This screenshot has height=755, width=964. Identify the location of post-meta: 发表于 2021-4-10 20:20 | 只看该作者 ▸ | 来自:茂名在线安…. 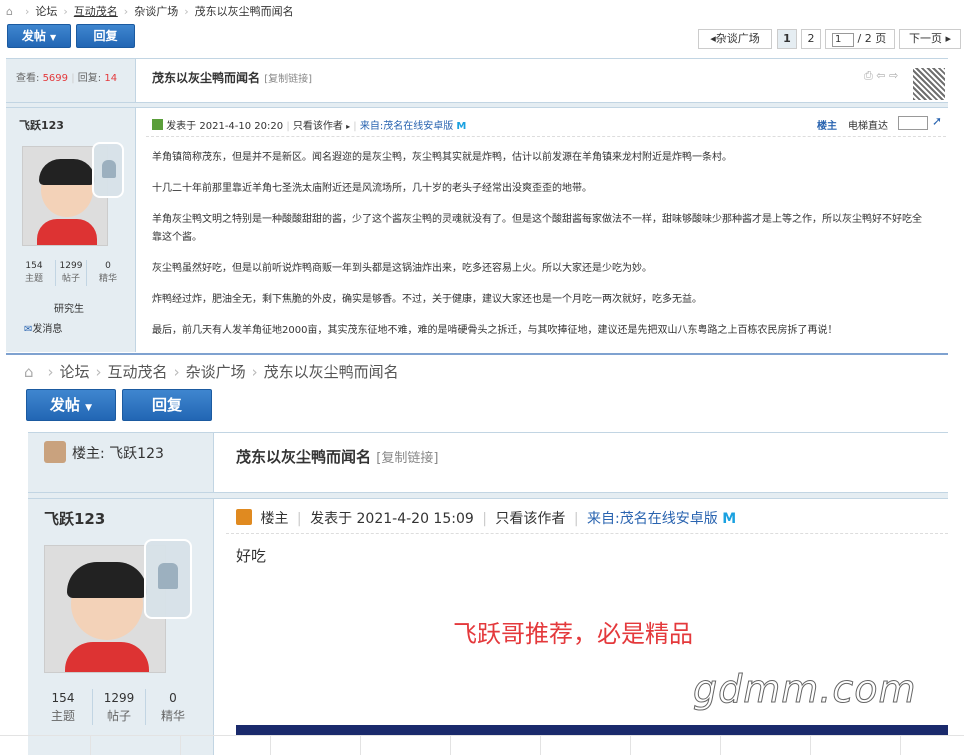
(309, 124).